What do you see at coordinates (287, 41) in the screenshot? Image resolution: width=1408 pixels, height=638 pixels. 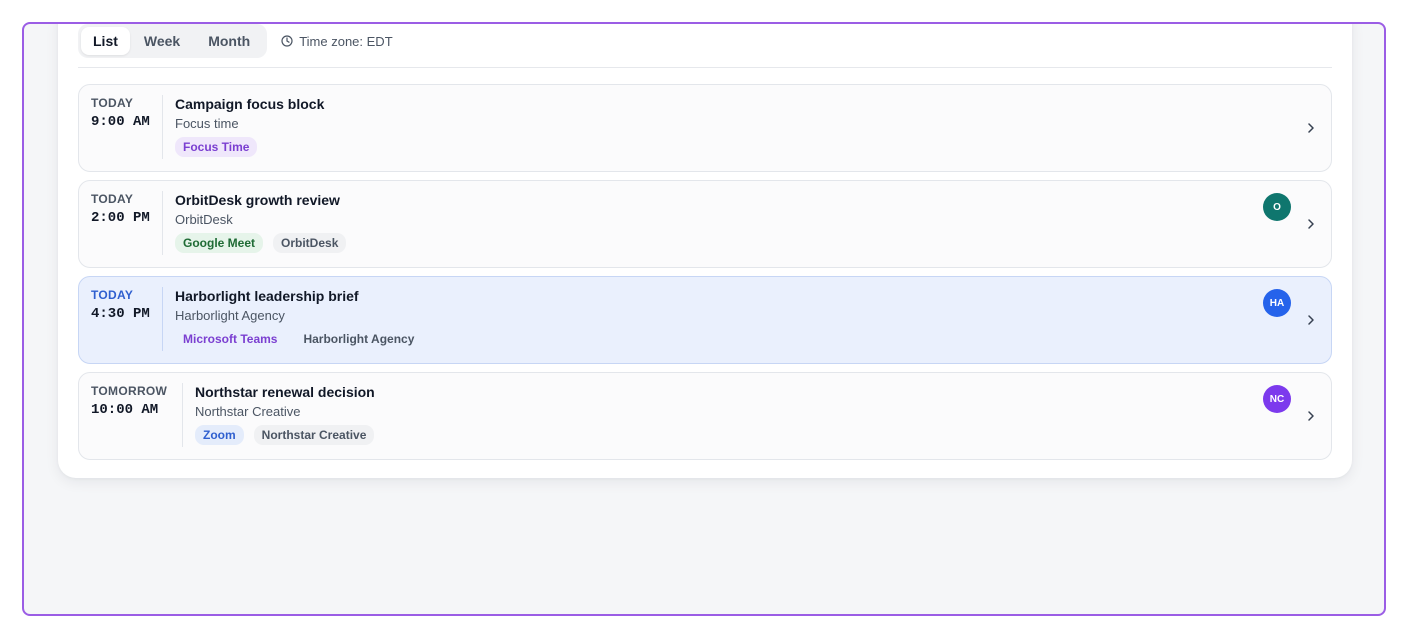 I see `clock-icon` at bounding box center [287, 41].